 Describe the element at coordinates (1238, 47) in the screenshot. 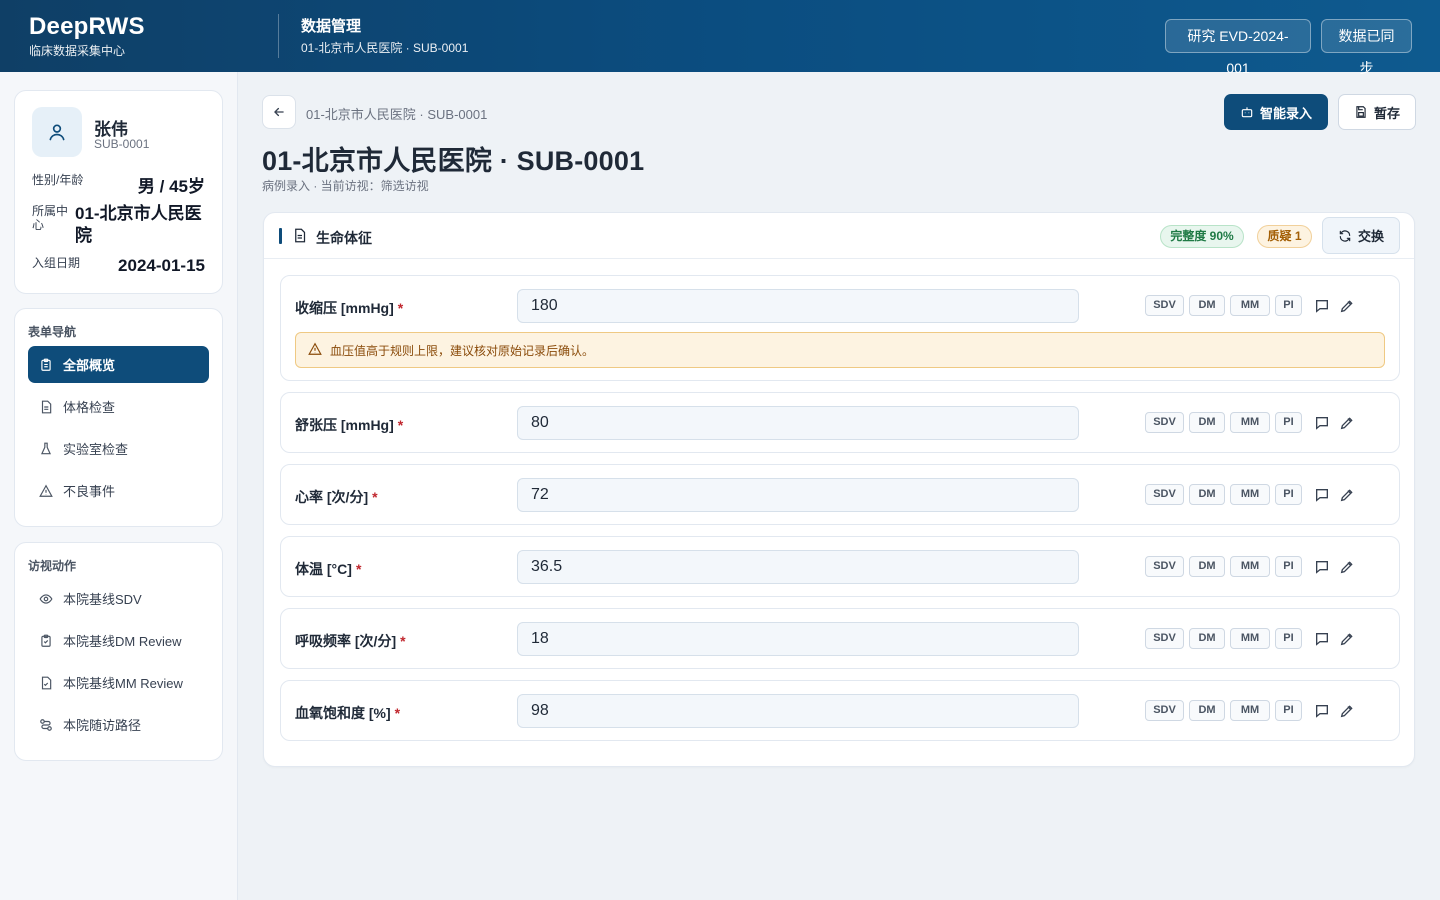

I see `study-chip: 研究 EVD-2024-001` at that location.